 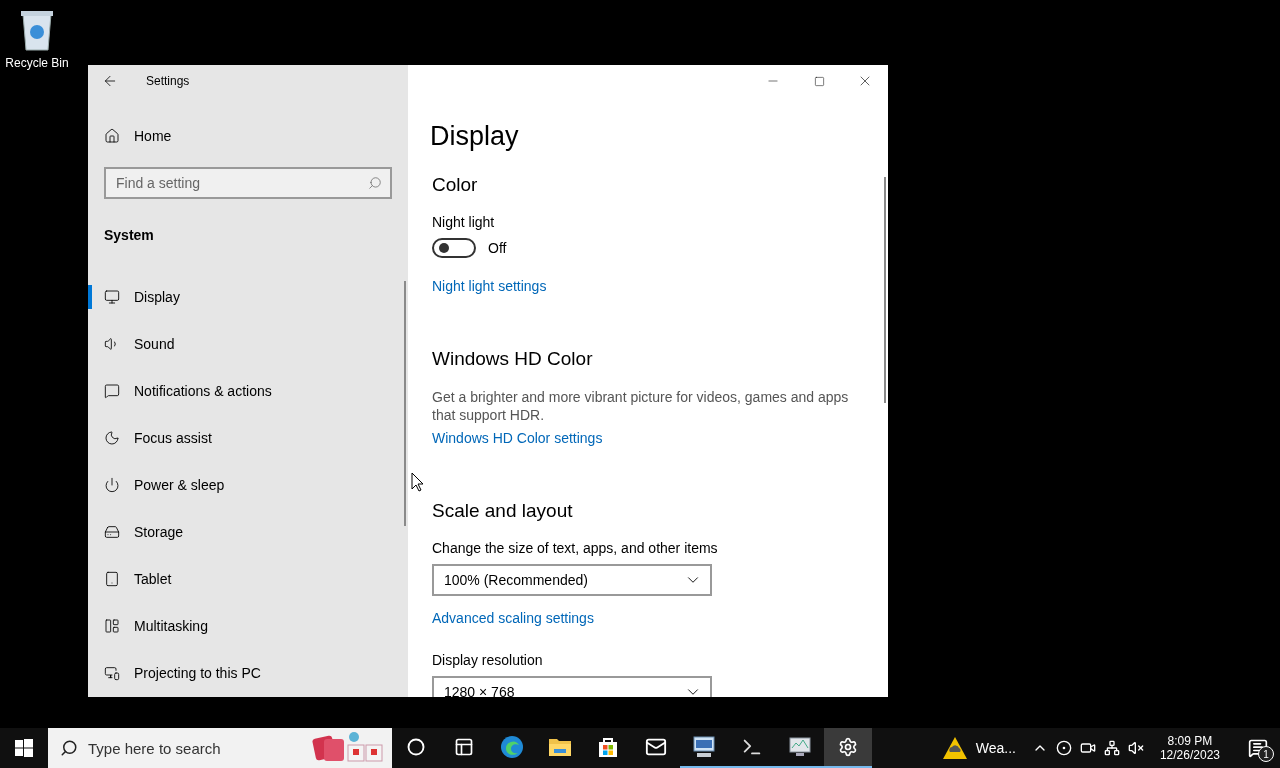 I want to click on notifications-button: 1, so click(x=1258, y=748).